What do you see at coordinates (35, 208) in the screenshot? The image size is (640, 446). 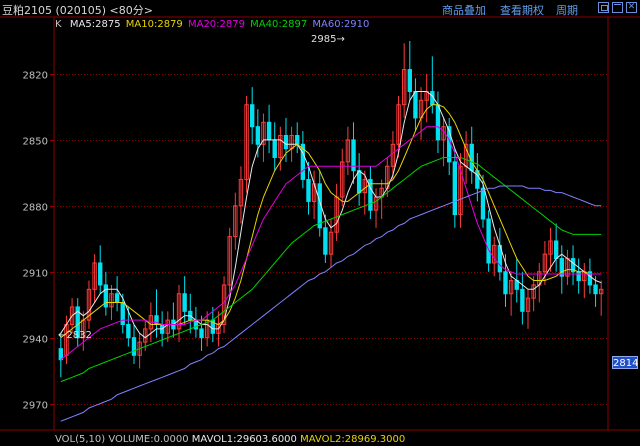 I see `y-tick-label: 2880` at bounding box center [35, 208].